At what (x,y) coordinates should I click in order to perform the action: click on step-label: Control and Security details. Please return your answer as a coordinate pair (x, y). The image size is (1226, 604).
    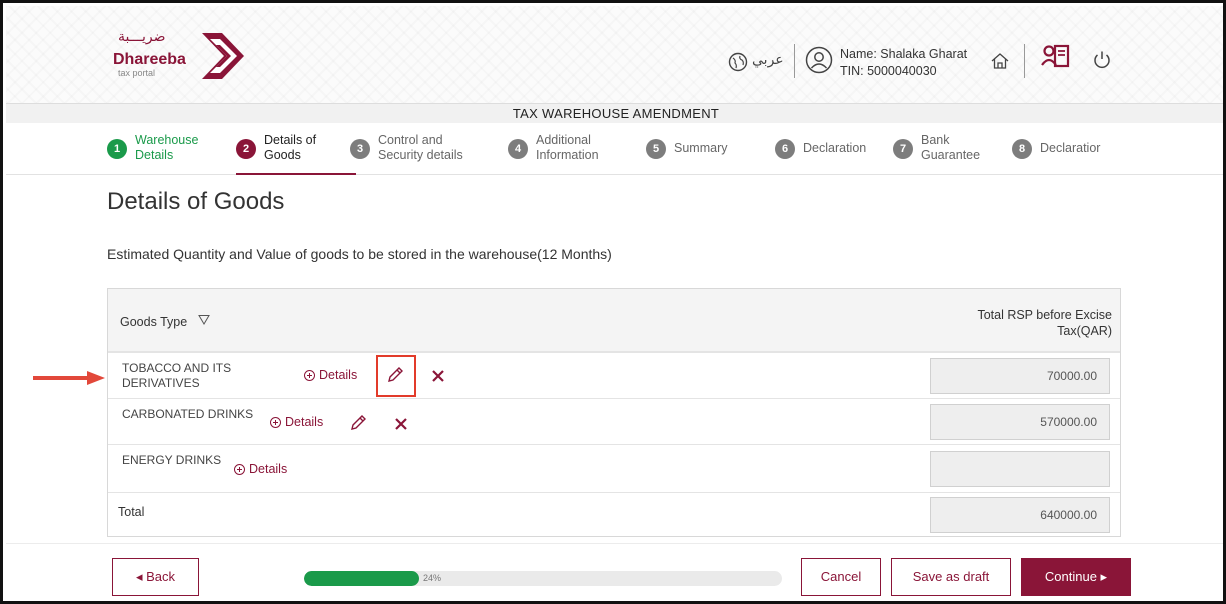
    Looking at the image, I should click on (420, 147).